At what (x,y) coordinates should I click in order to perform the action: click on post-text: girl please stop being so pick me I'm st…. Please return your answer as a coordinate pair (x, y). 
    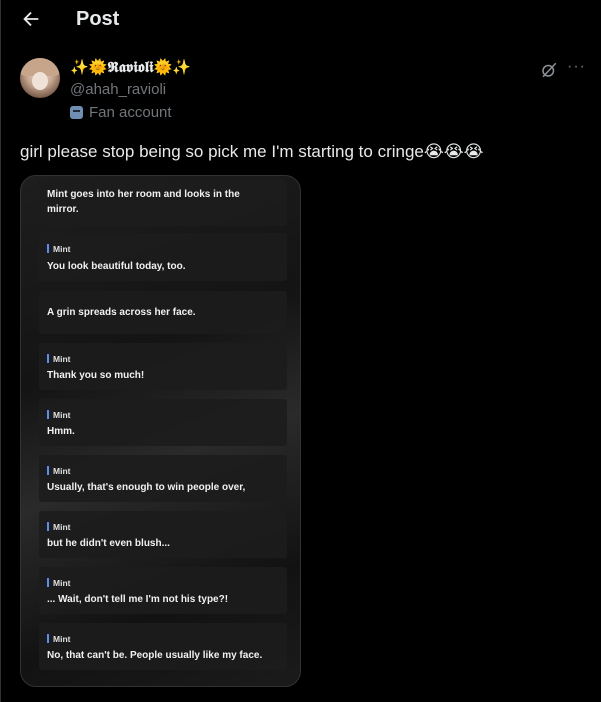
    Looking at the image, I should click on (252, 151).